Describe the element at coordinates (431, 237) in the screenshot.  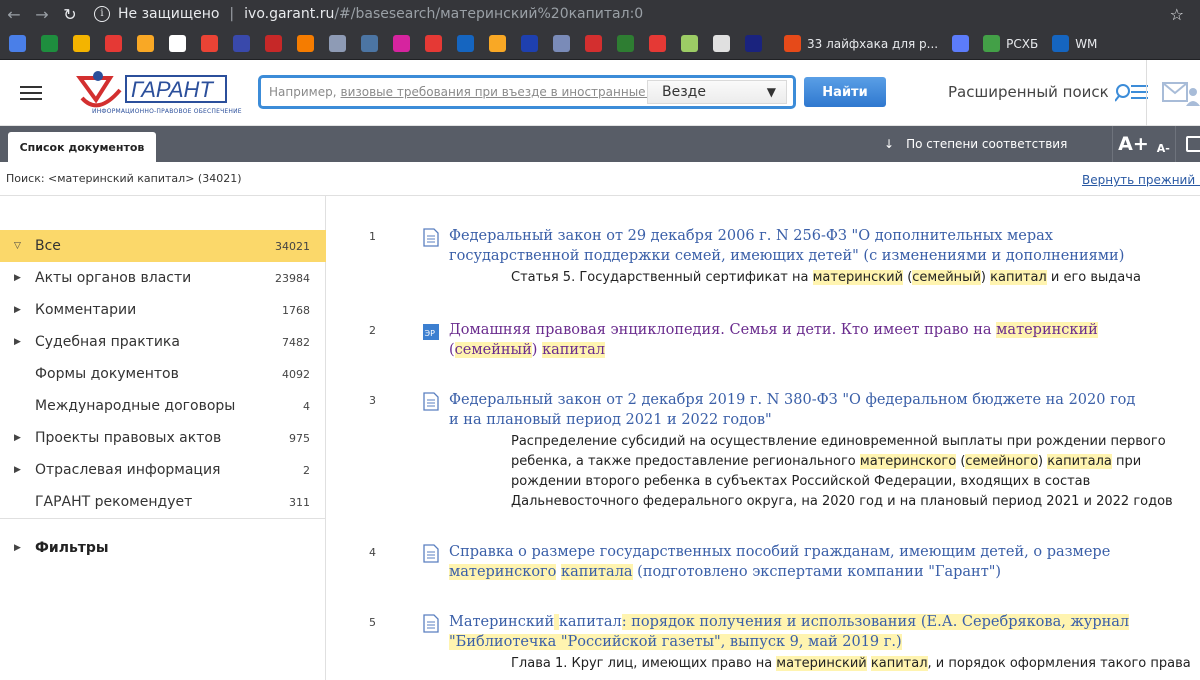
I see `document-icon` at that location.